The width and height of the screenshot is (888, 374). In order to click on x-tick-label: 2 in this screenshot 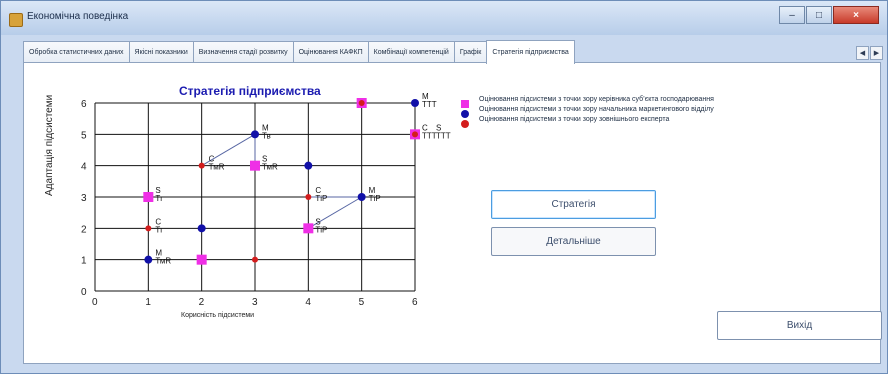, I will do `click(202, 302)`.